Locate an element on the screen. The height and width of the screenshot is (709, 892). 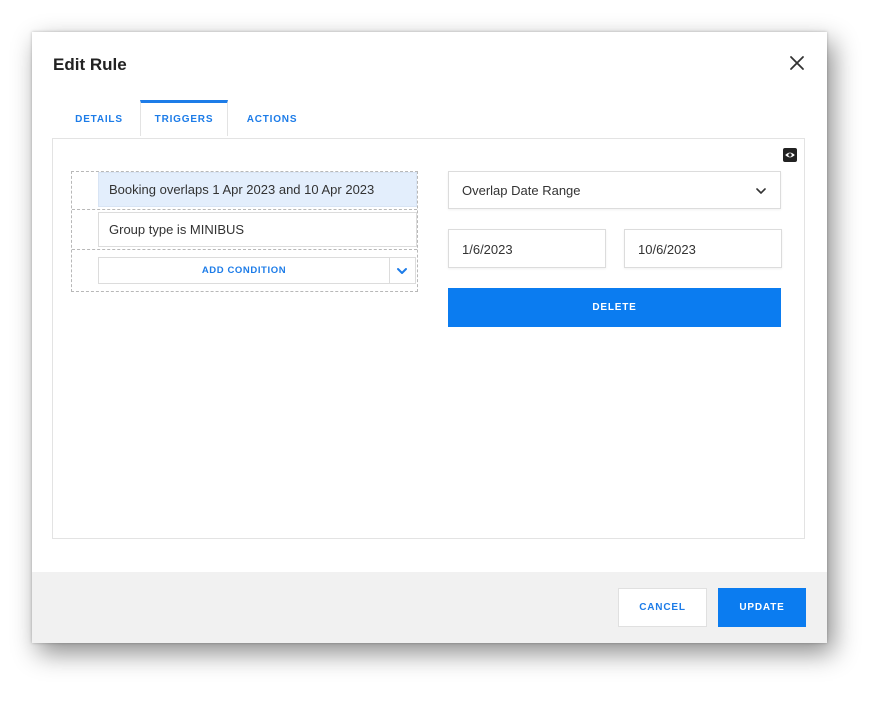
start-date-field: 1/6/2023 is located at coordinates (527, 248).